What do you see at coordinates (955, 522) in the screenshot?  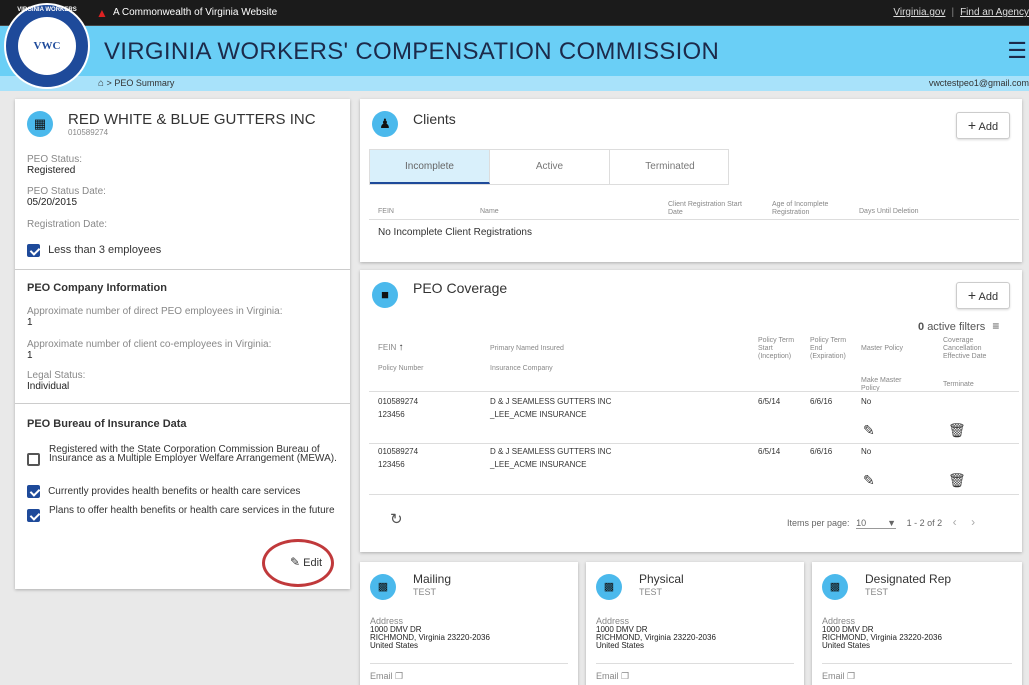 I see `prev-page-icon: ‹` at bounding box center [955, 522].